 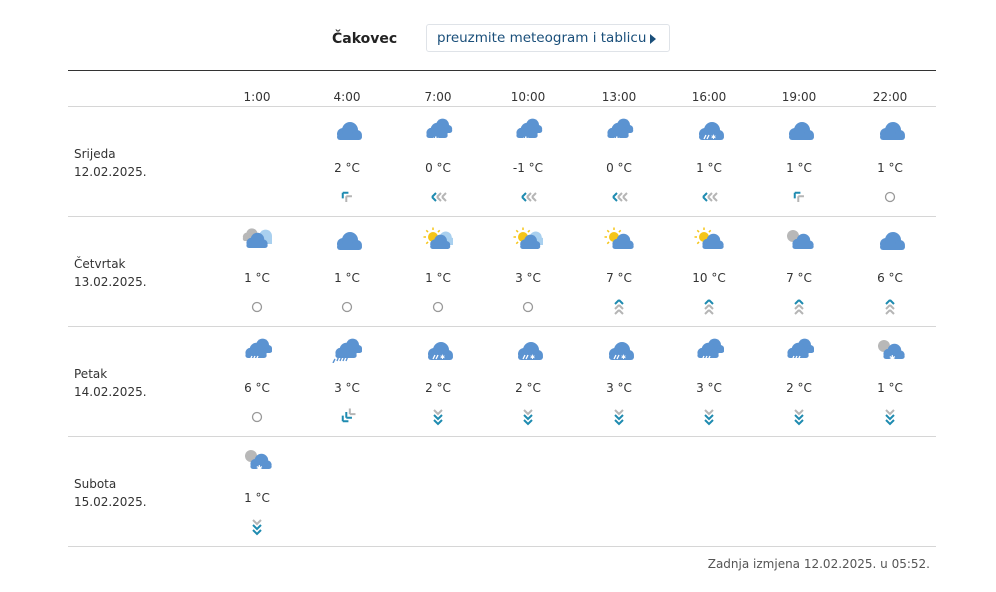 What do you see at coordinates (110, 172) in the screenshot?
I see `day-date: 12.02.2025.` at bounding box center [110, 172].